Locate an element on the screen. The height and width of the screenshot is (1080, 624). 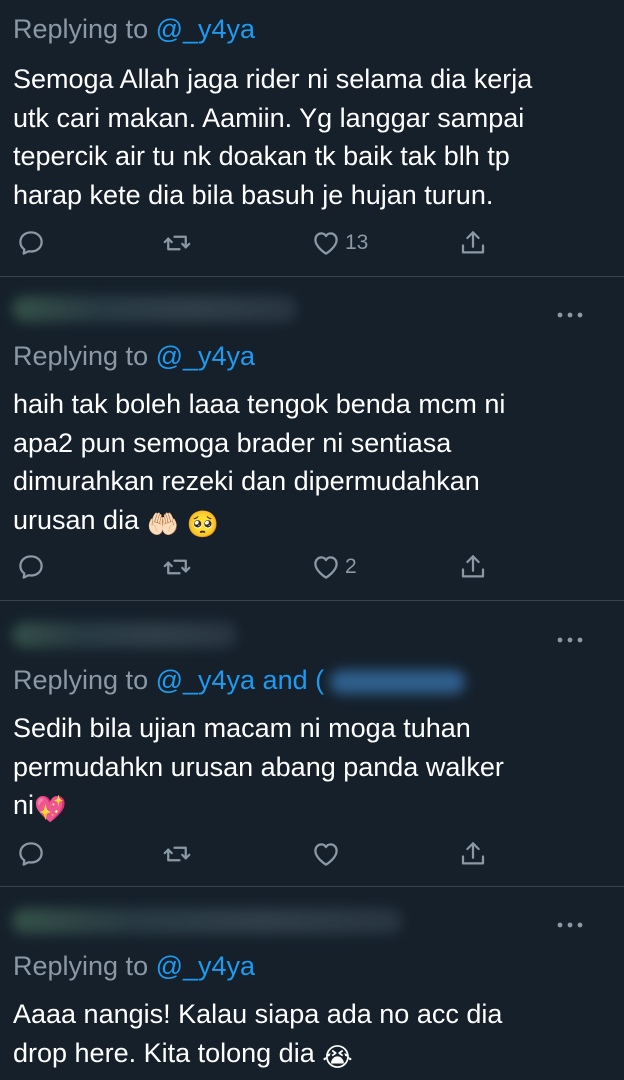
tweet-text-segment: ni is located at coordinates (24, 805).